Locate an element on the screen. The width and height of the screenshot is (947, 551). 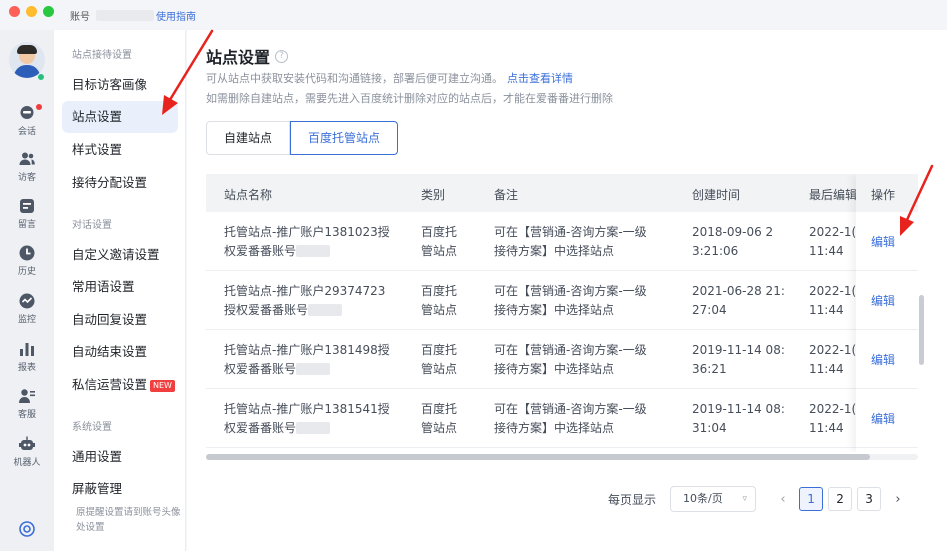
group-system: 系统设置 is located at coordinates (92, 427).